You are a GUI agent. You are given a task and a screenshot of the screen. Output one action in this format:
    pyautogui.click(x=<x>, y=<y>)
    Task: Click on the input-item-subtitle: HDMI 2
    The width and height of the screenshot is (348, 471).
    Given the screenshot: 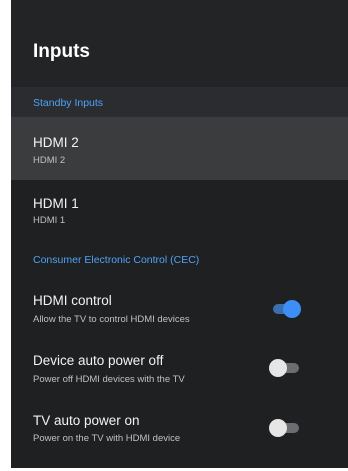 What is the action you would take?
    pyautogui.click(x=49, y=160)
    